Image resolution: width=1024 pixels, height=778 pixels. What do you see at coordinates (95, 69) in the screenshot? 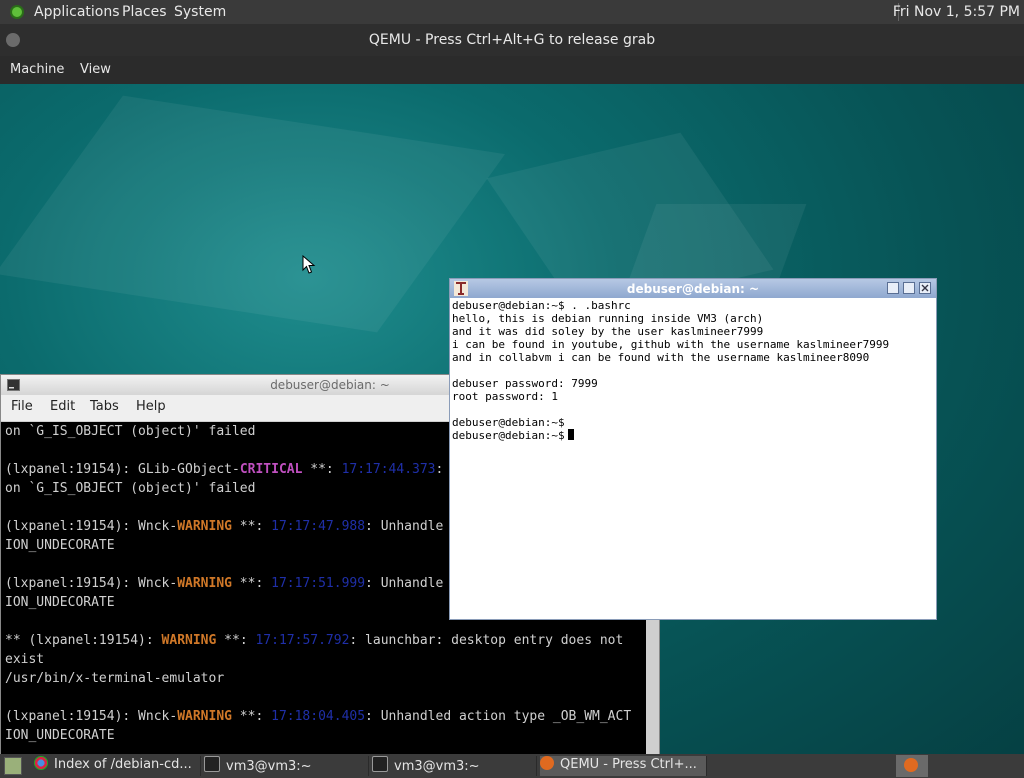
I see `view-menu: View` at bounding box center [95, 69].